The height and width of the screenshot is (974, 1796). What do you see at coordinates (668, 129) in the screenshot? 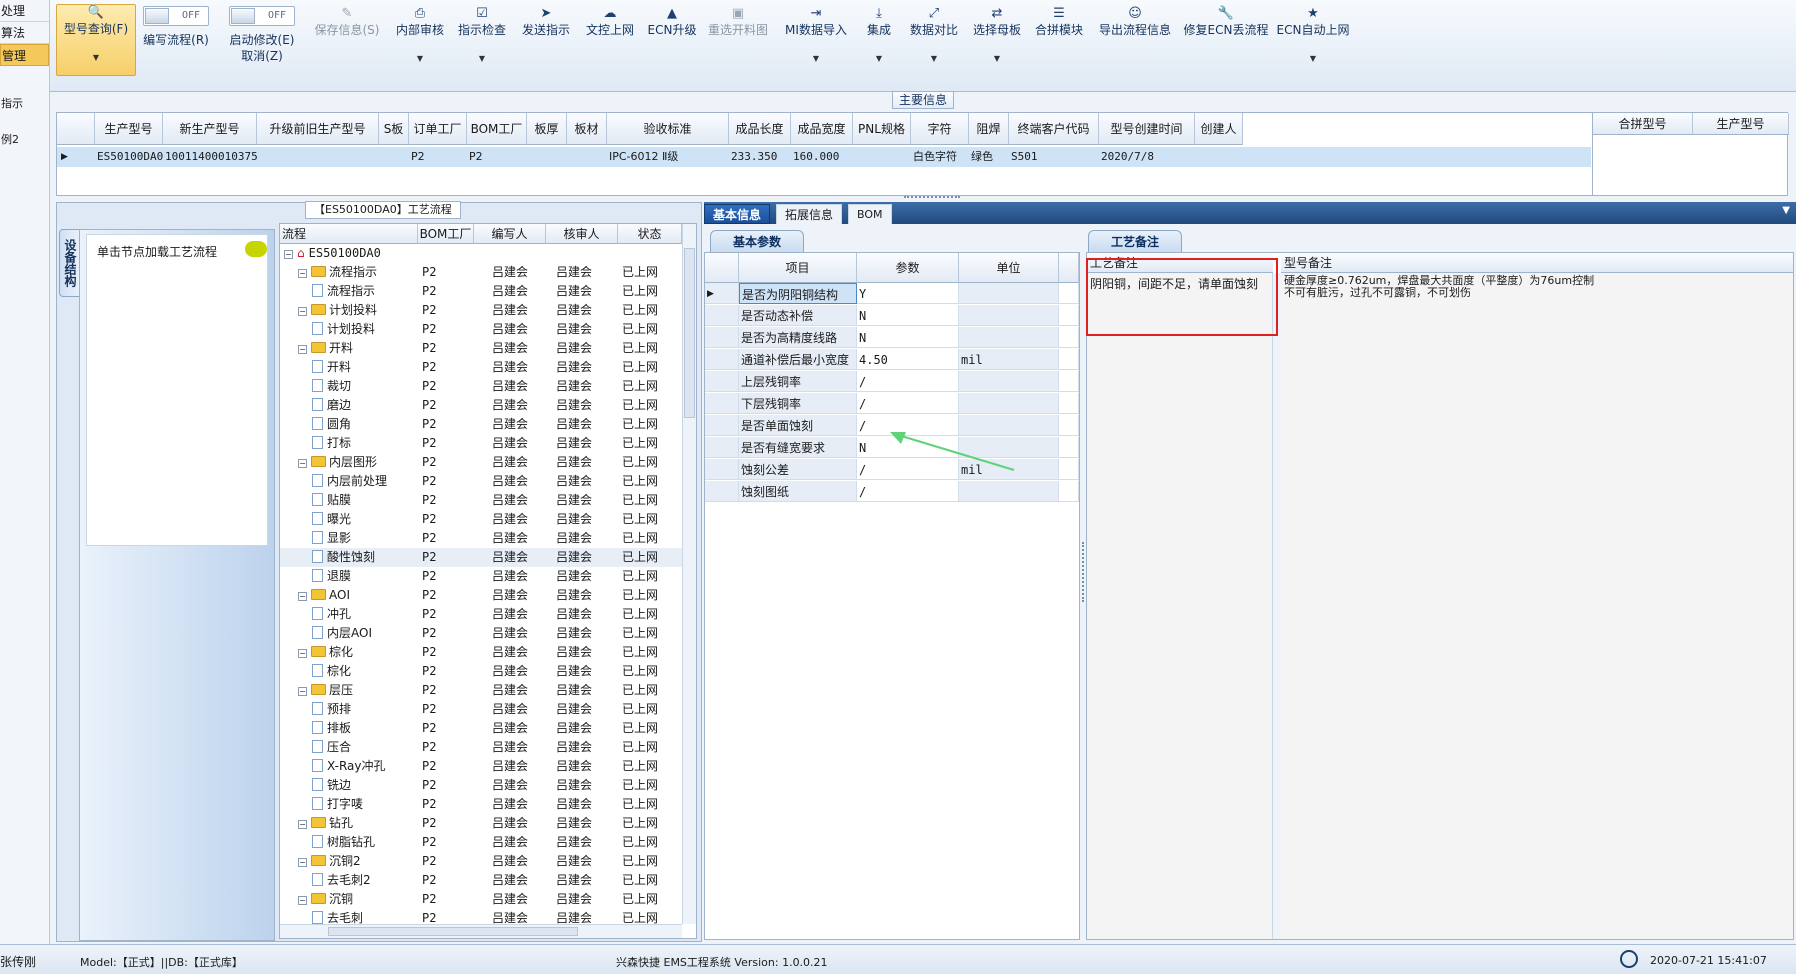
I see `column-header-8: 验收标准` at bounding box center [668, 129].